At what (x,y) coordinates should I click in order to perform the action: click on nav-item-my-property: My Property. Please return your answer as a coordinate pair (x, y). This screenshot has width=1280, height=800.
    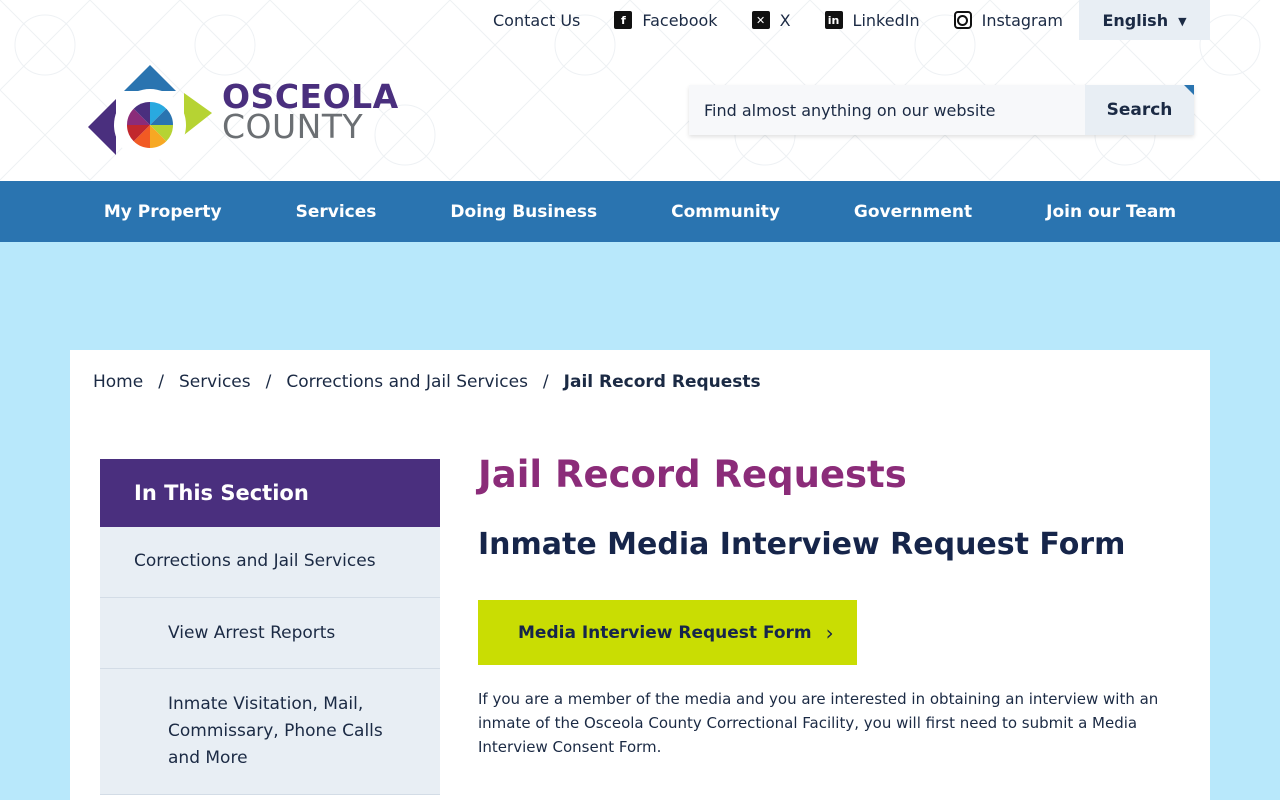
    Looking at the image, I should click on (163, 212).